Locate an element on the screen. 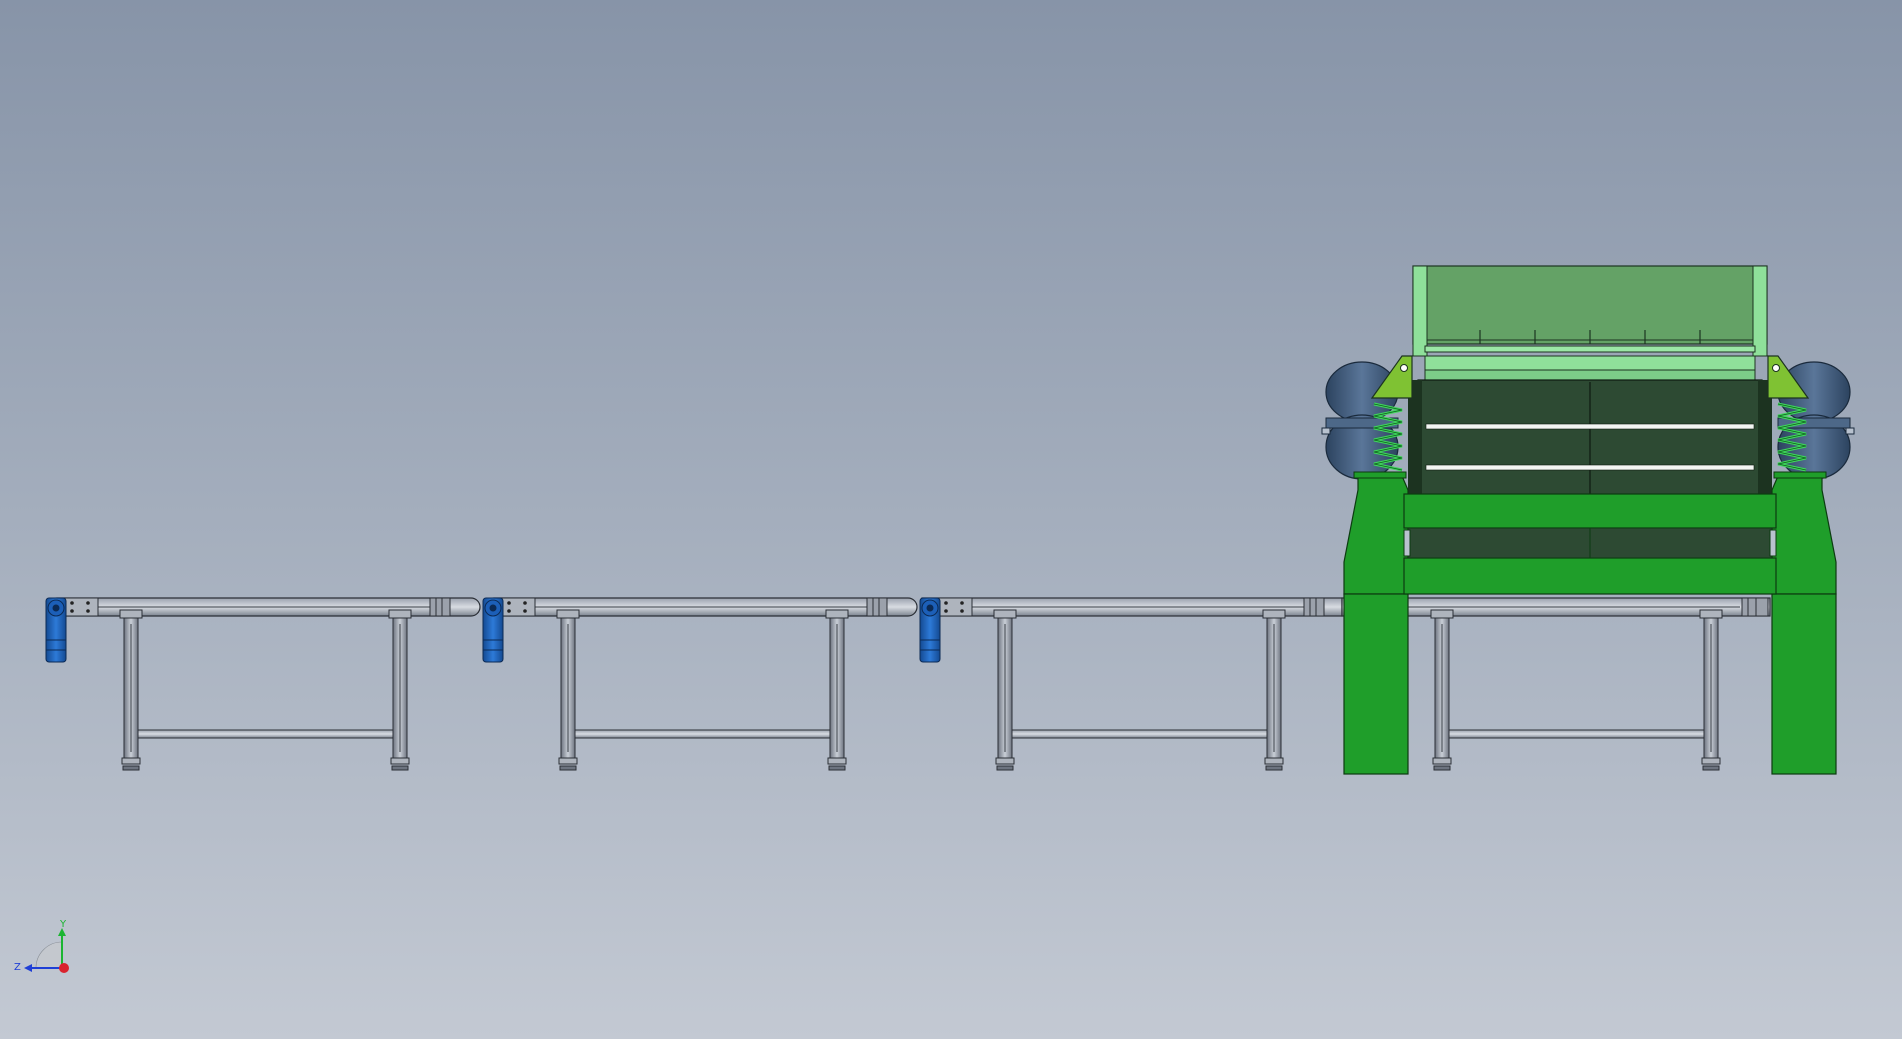  support-frame is located at coordinates (1590, 623).